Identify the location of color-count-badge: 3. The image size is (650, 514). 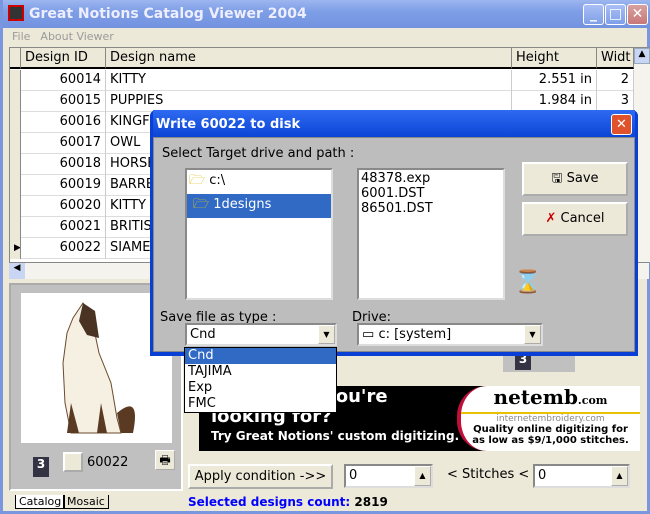
(41, 467).